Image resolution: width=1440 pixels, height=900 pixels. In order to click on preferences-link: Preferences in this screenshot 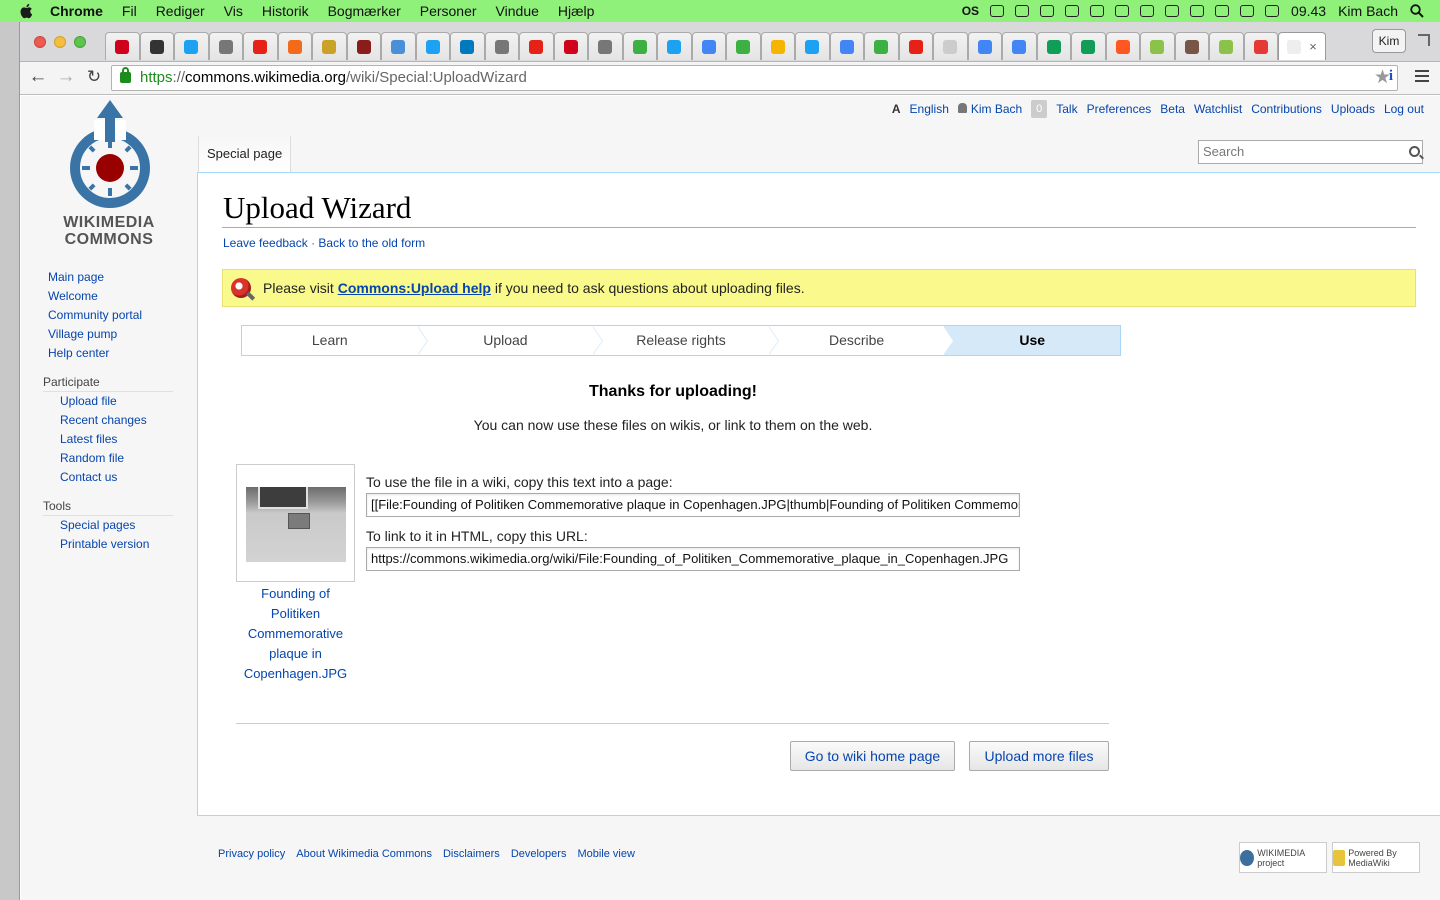, I will do `click(1119, 109)`.